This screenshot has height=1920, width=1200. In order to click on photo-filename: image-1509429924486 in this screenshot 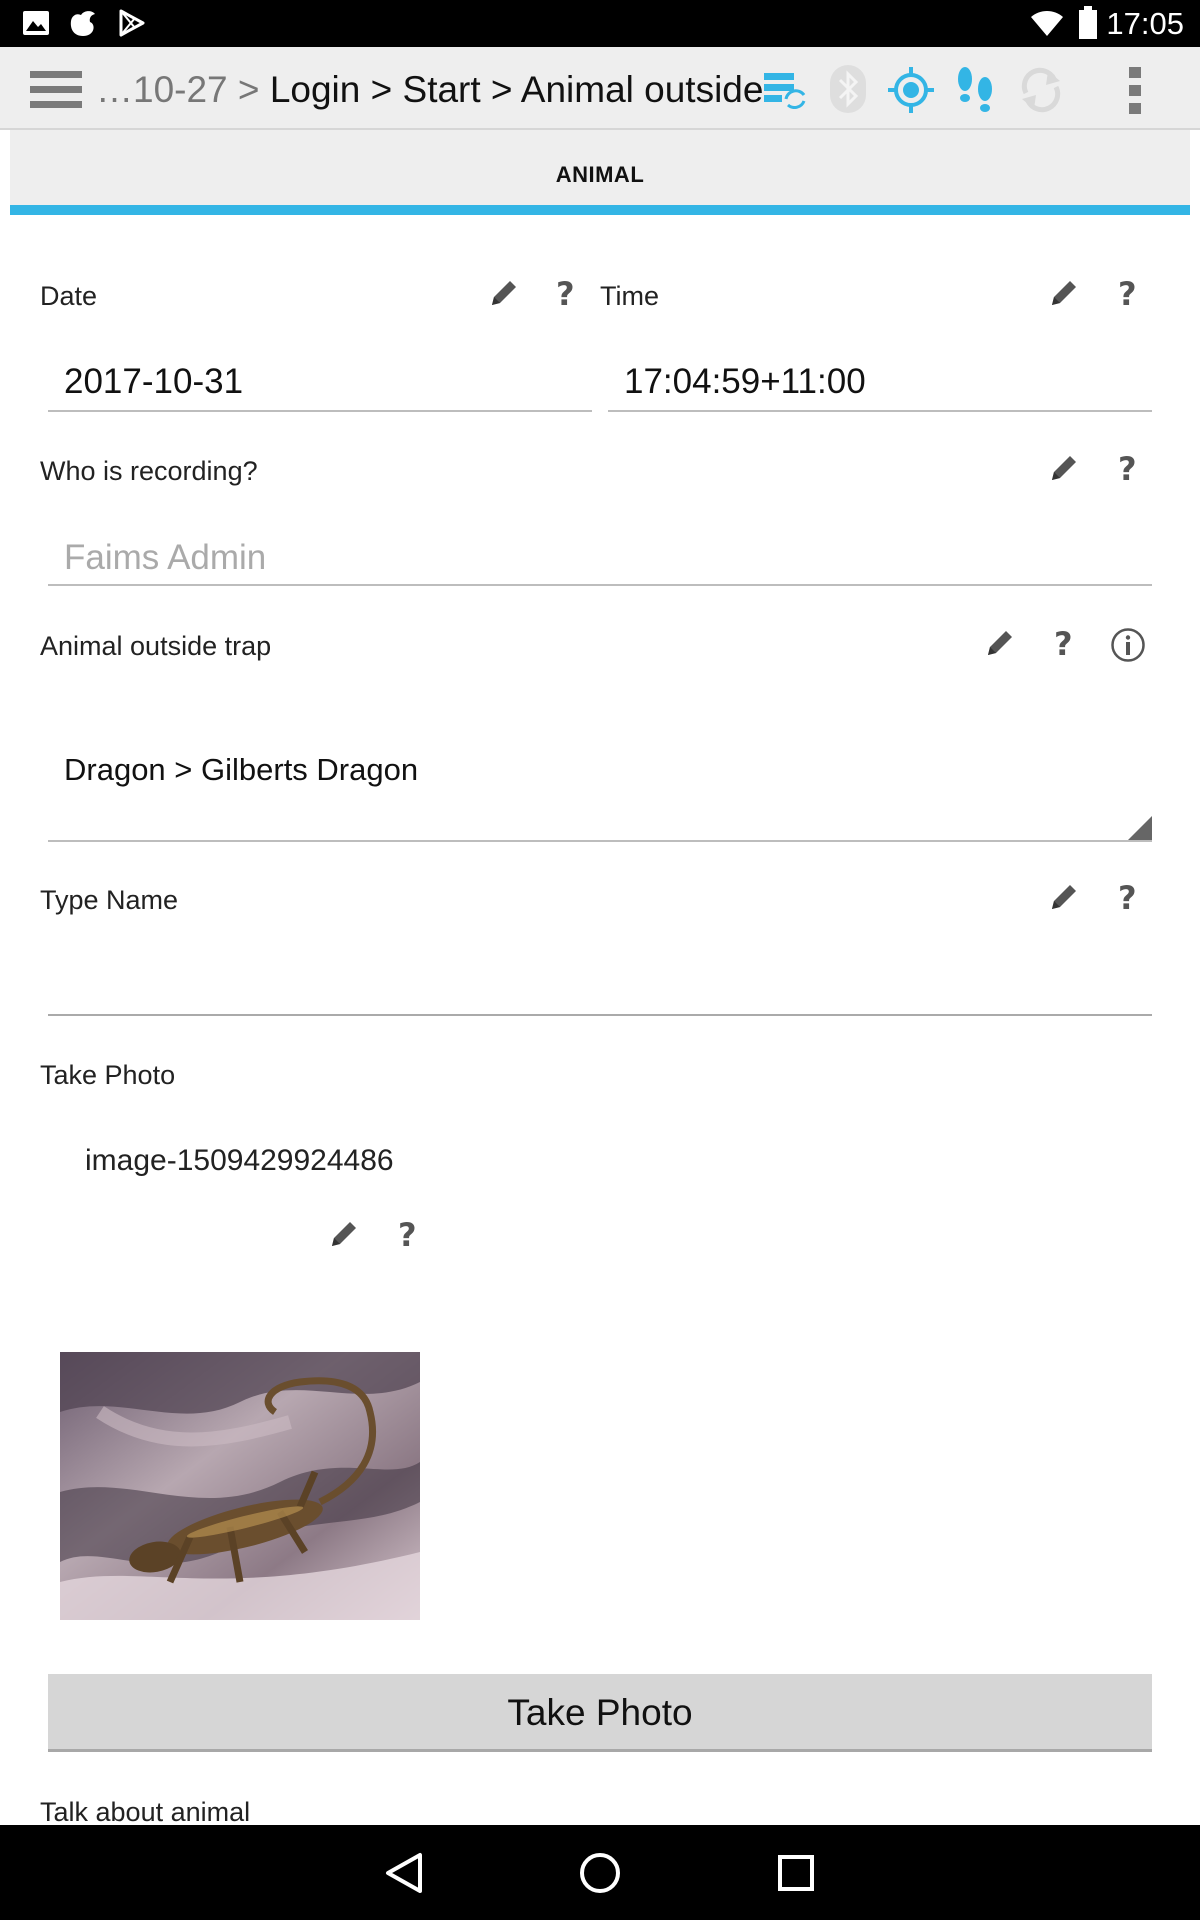, I will do `click(239, 1160)`.